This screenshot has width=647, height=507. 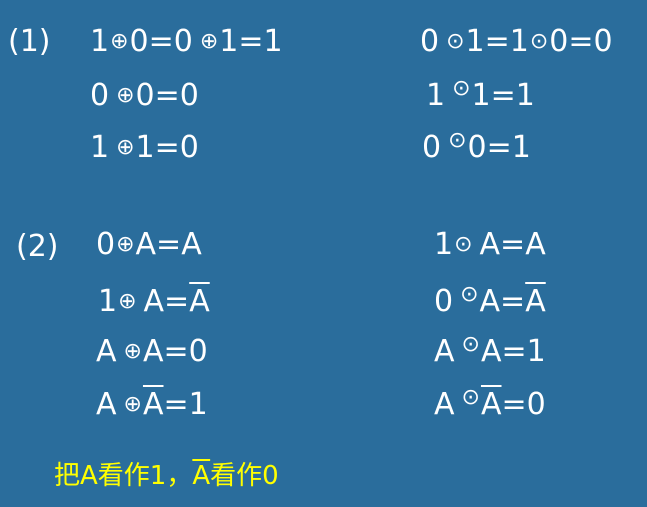 What do you see at coordinates (497, 41) in the screenshot?
I see `xnor-row-1-b: 1=1` at bounding box center [497, 41].